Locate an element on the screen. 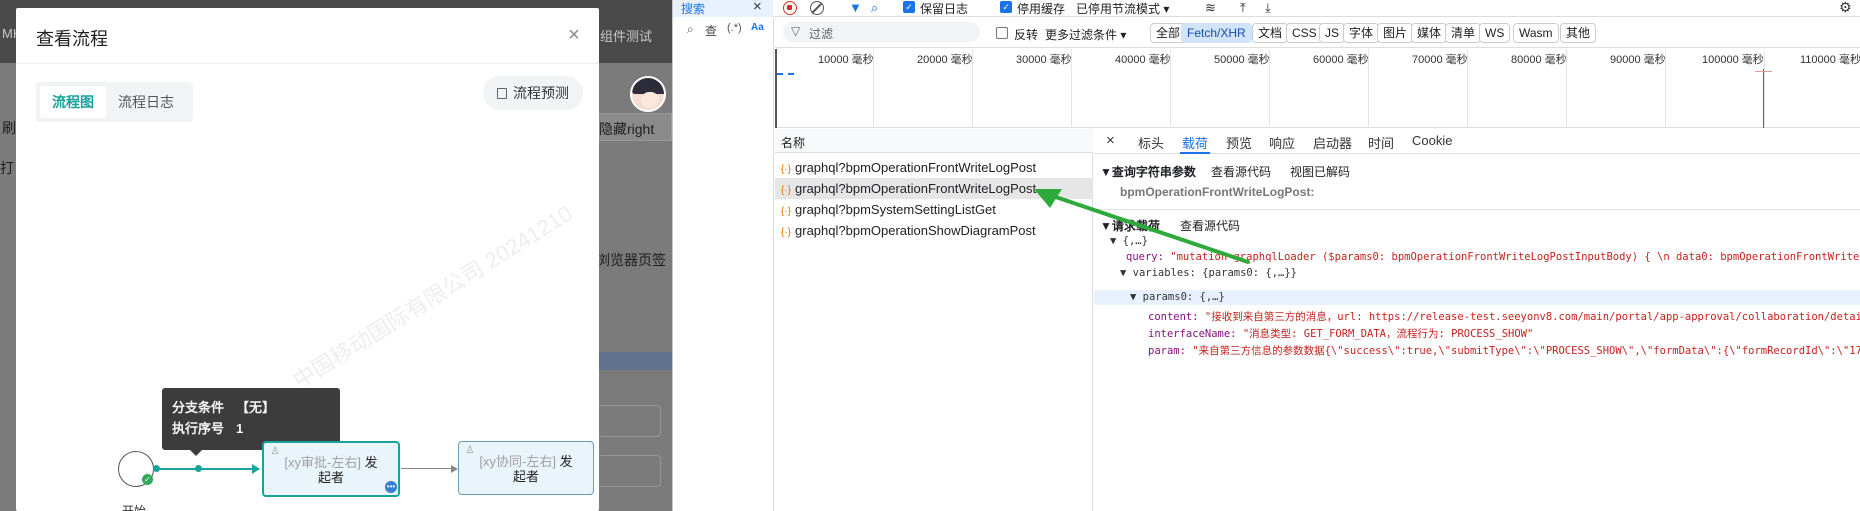  view-decoded-link: 视图已解码 is located at coordinates (1320, 171).